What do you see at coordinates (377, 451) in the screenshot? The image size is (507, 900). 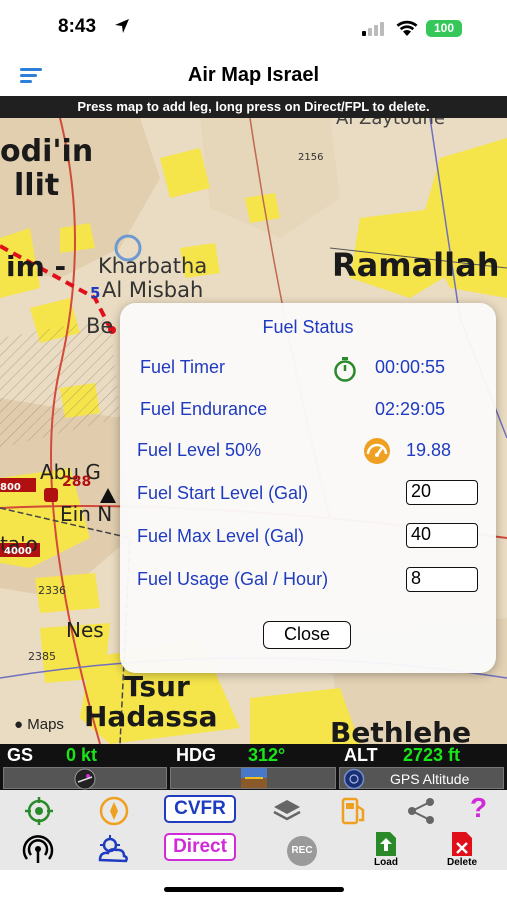 I see `fuel-gauge-icon` at bounding box center [377, 451].